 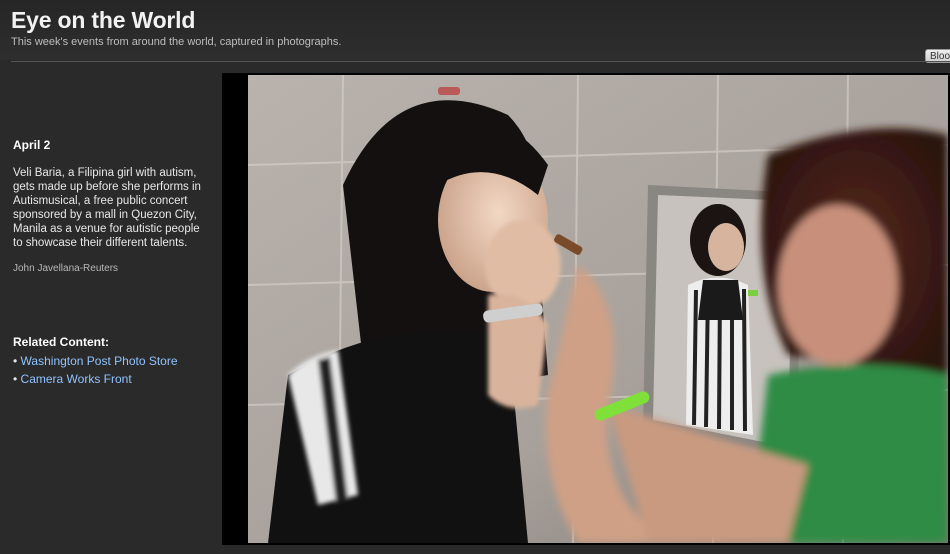 I want to click on photo-credit: John Javellana-Reuters, so click(x=66, y=268).